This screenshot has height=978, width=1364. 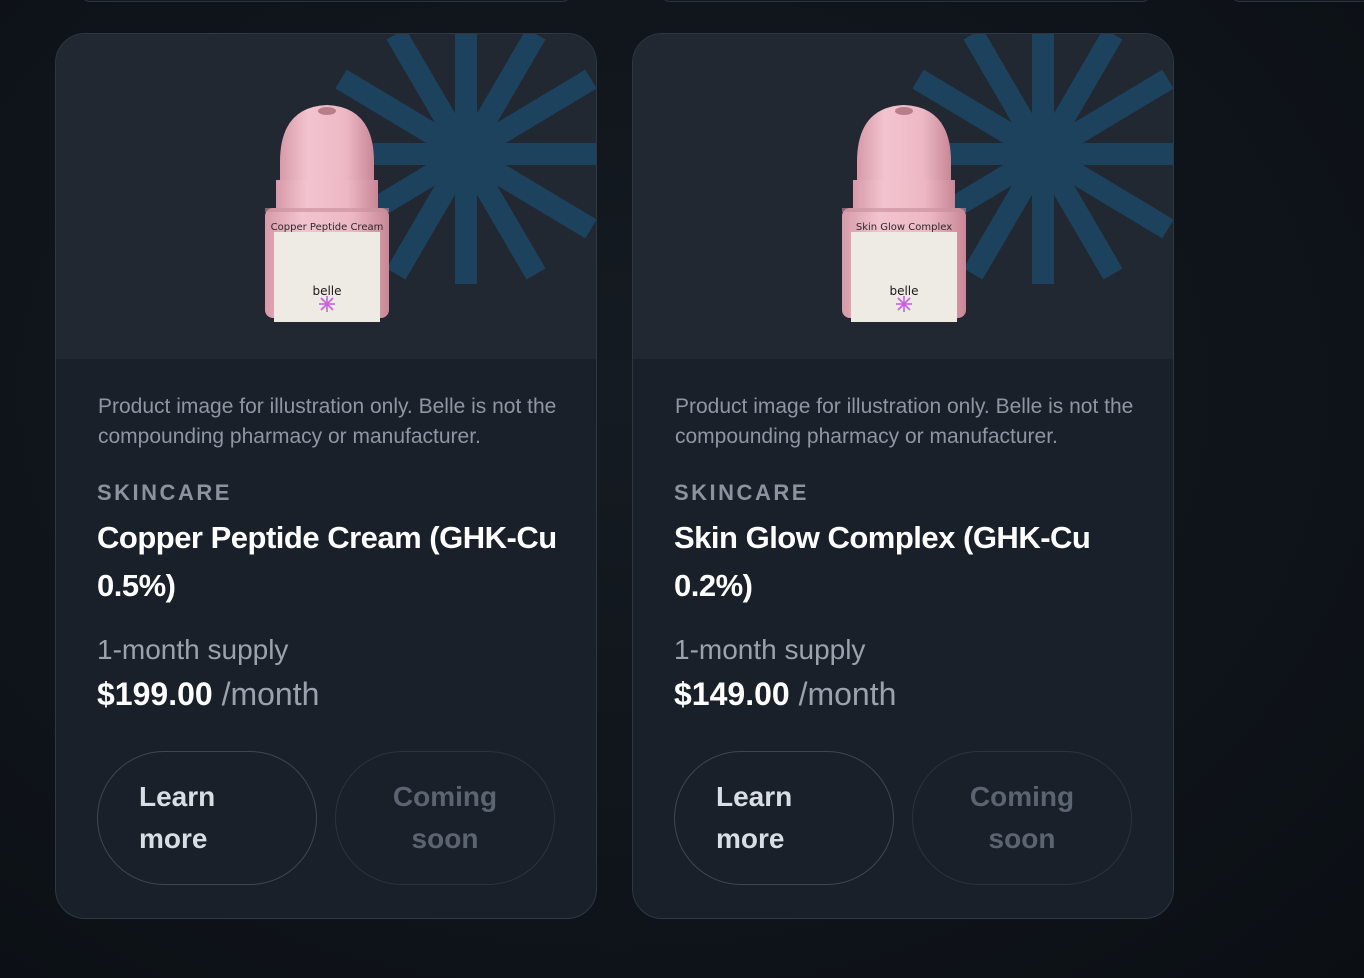 I want to click on jar-label-text: Skin Glow Complex, so click(x=904, y=227).